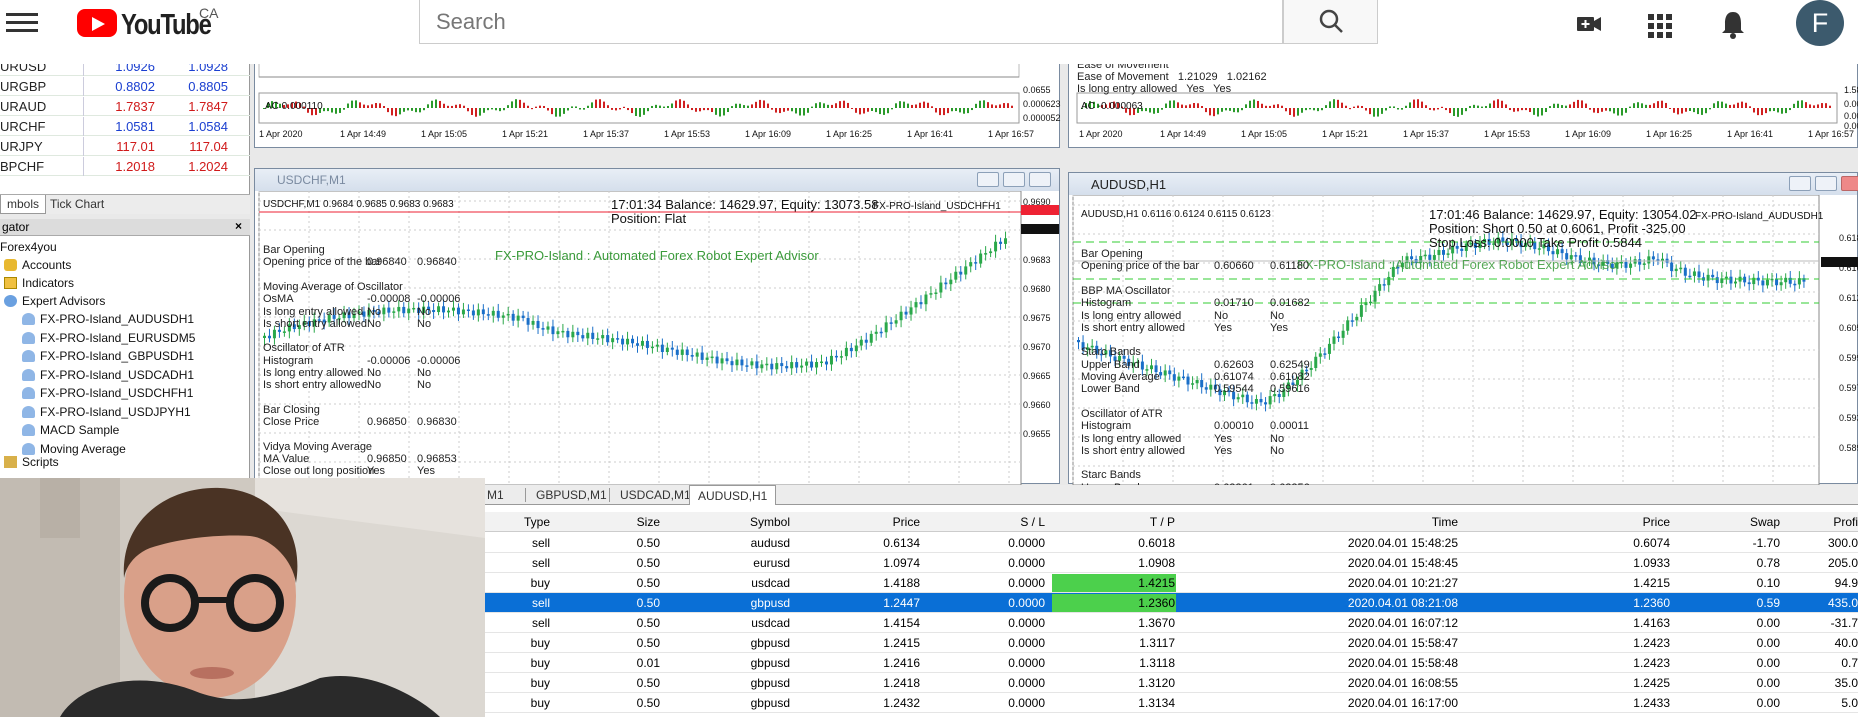 The image size is (1858, 717). What do you see at coordinates (108, 356) in the screenshot?
I see `nav-expert-item: FX-PRO-Island_GBPUSDH1` at bounding box center [108, 356].